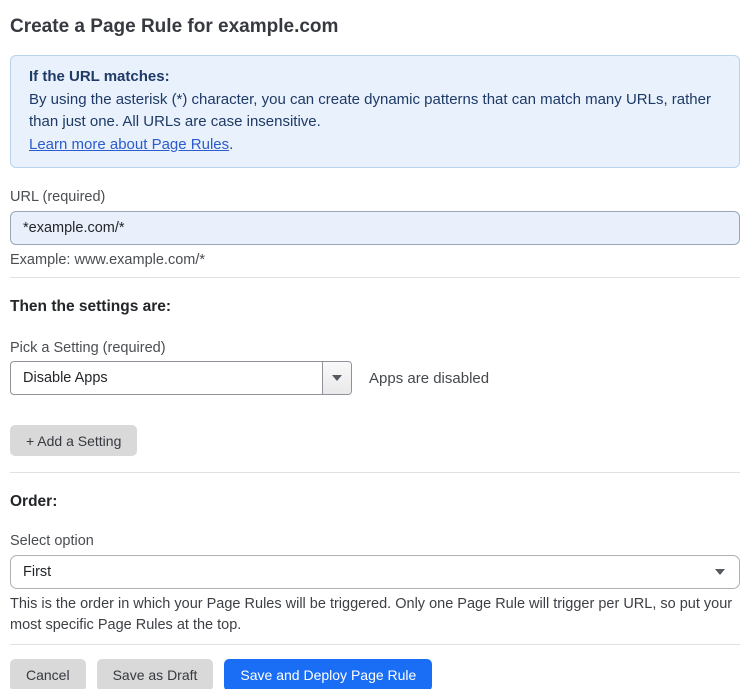 This screenshot has width=750, height=689. Describe the element at coordinates (375, 145) in the screenshot. I see `info-box-link-line: Learn more about Page Rules.` at that location.